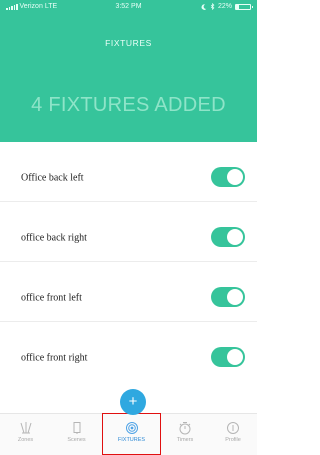  What do you see at coordinates (128, 352) in the screenshot?
I see `fixture-row: office front right` at bounding box center [128, 352].